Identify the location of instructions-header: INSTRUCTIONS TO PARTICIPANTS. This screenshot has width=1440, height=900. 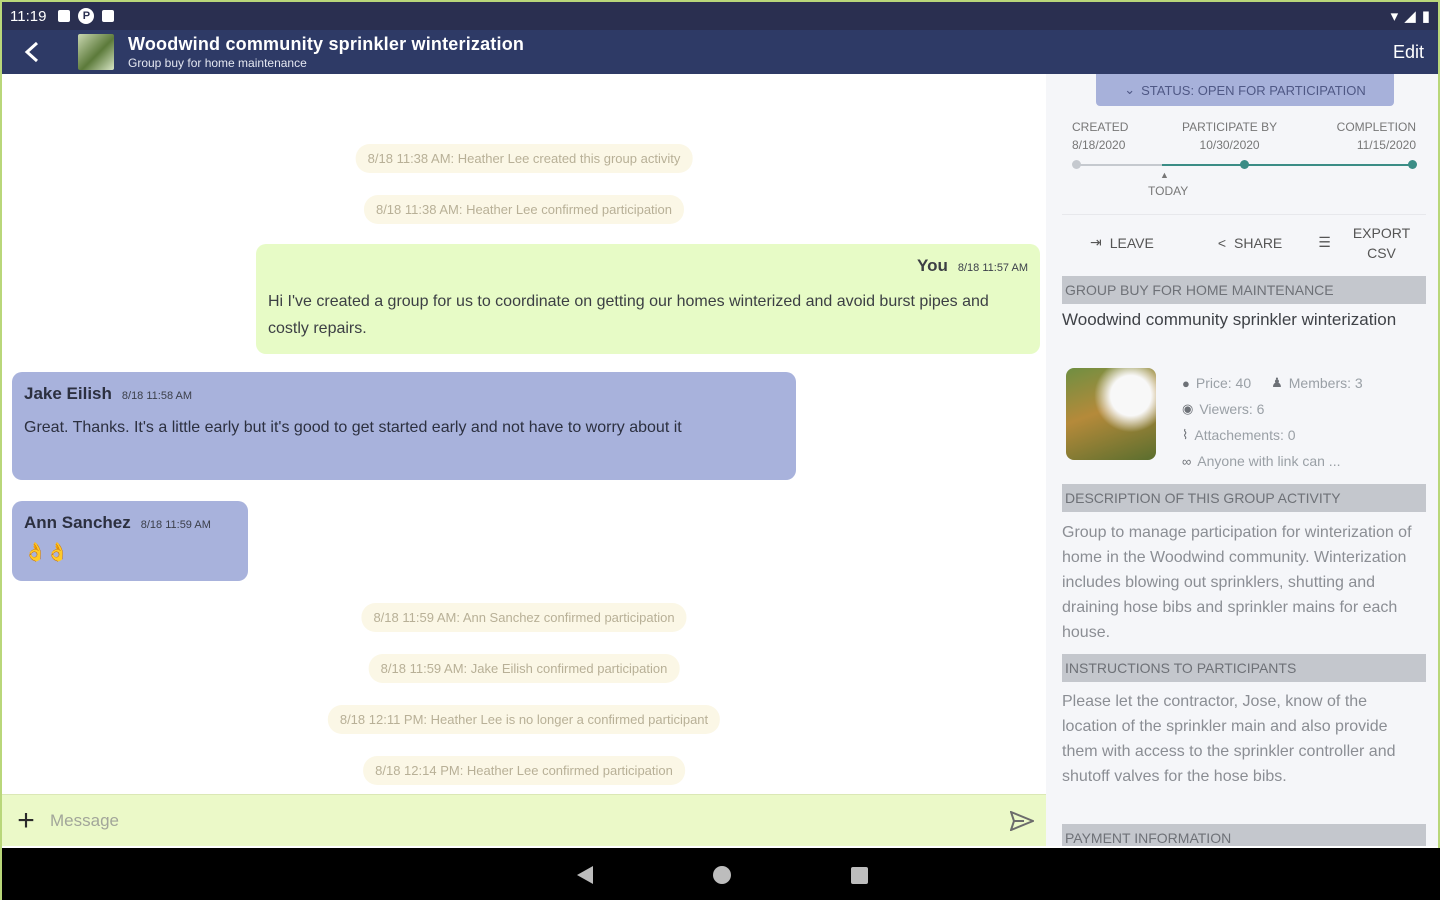
(1244, 668).